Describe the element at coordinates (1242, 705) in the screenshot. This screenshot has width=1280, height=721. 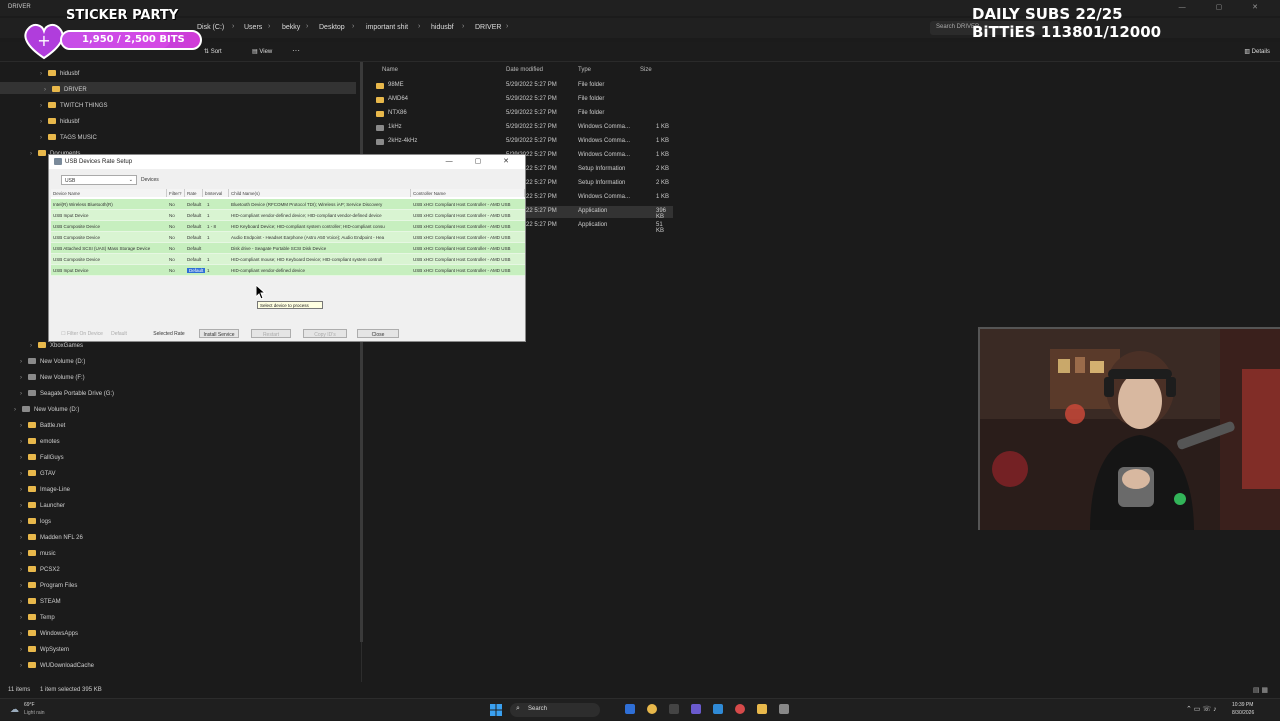
I see `clock-time: 10:39 PM` at that location.